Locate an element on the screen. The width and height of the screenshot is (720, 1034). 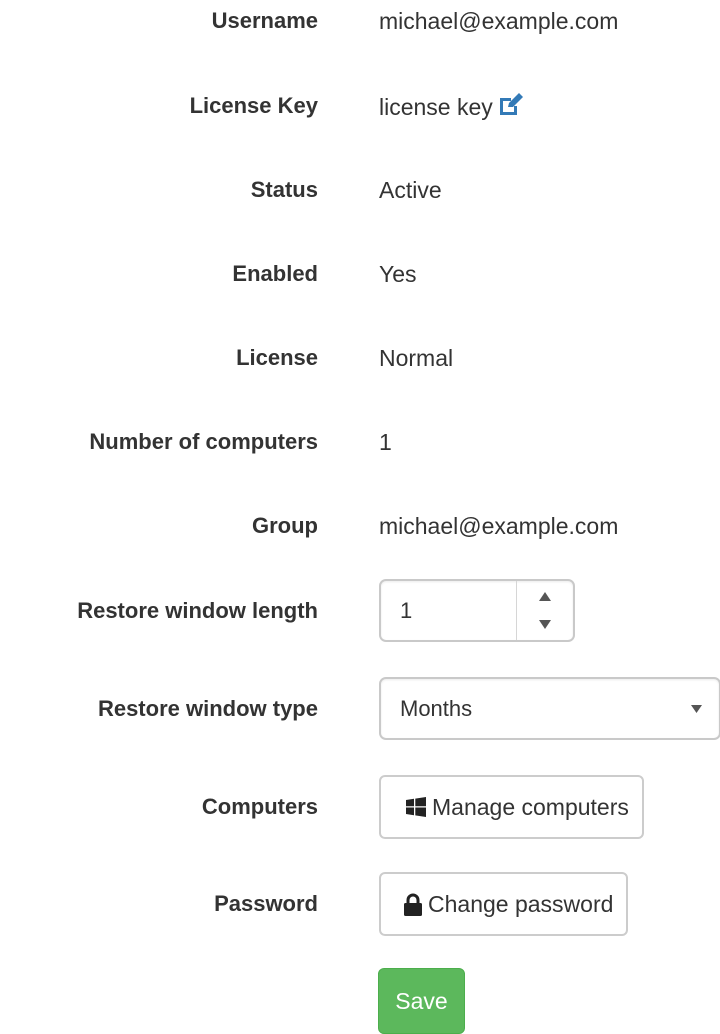
field-value-group: michael@example.com is located at coordinates (499, 526).